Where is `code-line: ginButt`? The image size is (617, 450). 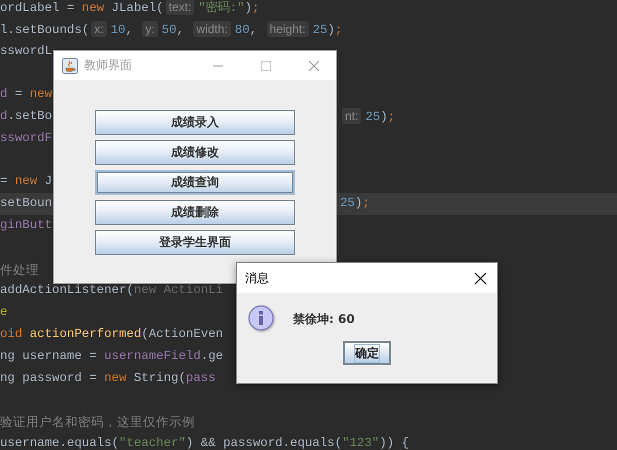
code-line: ginButt is located at coordinates (26, 225).